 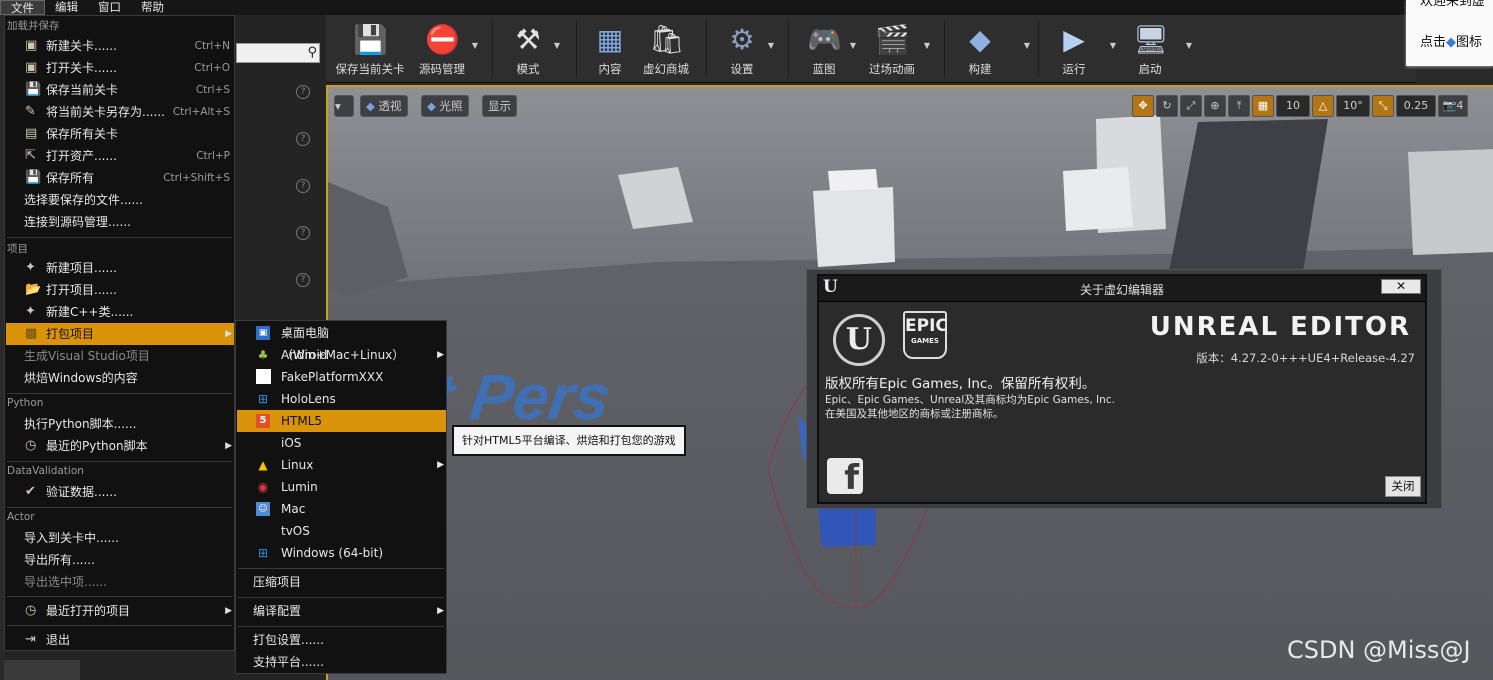 What do you see at coordinates (1143, 106) in the screenshot?
I see `translate-icon: ✥` at bounding box center [1143, 106].